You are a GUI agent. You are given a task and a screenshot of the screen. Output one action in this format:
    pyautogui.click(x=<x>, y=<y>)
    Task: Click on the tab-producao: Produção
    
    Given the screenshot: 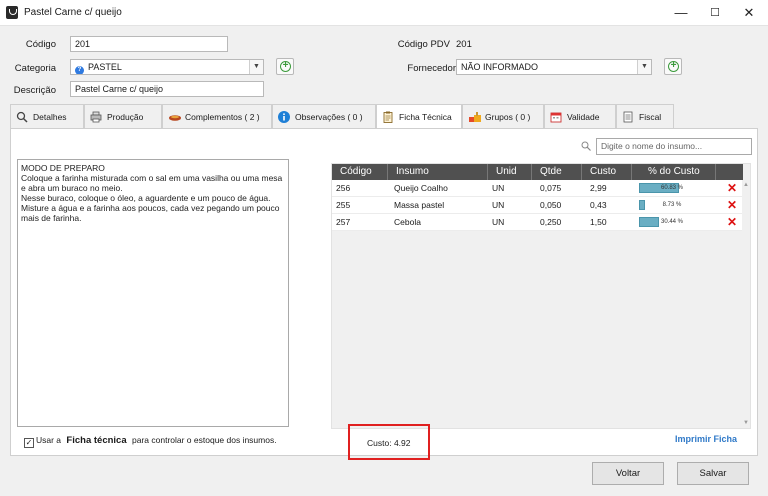 What is the action you would take?
    pyautogui.click(x=123, y=116)
    